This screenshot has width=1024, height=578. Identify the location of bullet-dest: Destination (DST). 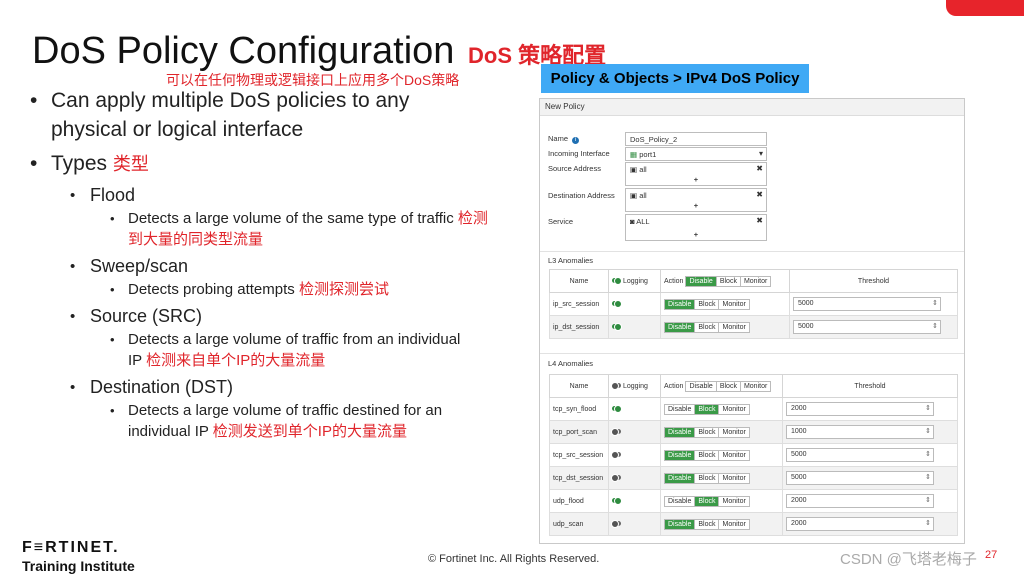
(285, 387).